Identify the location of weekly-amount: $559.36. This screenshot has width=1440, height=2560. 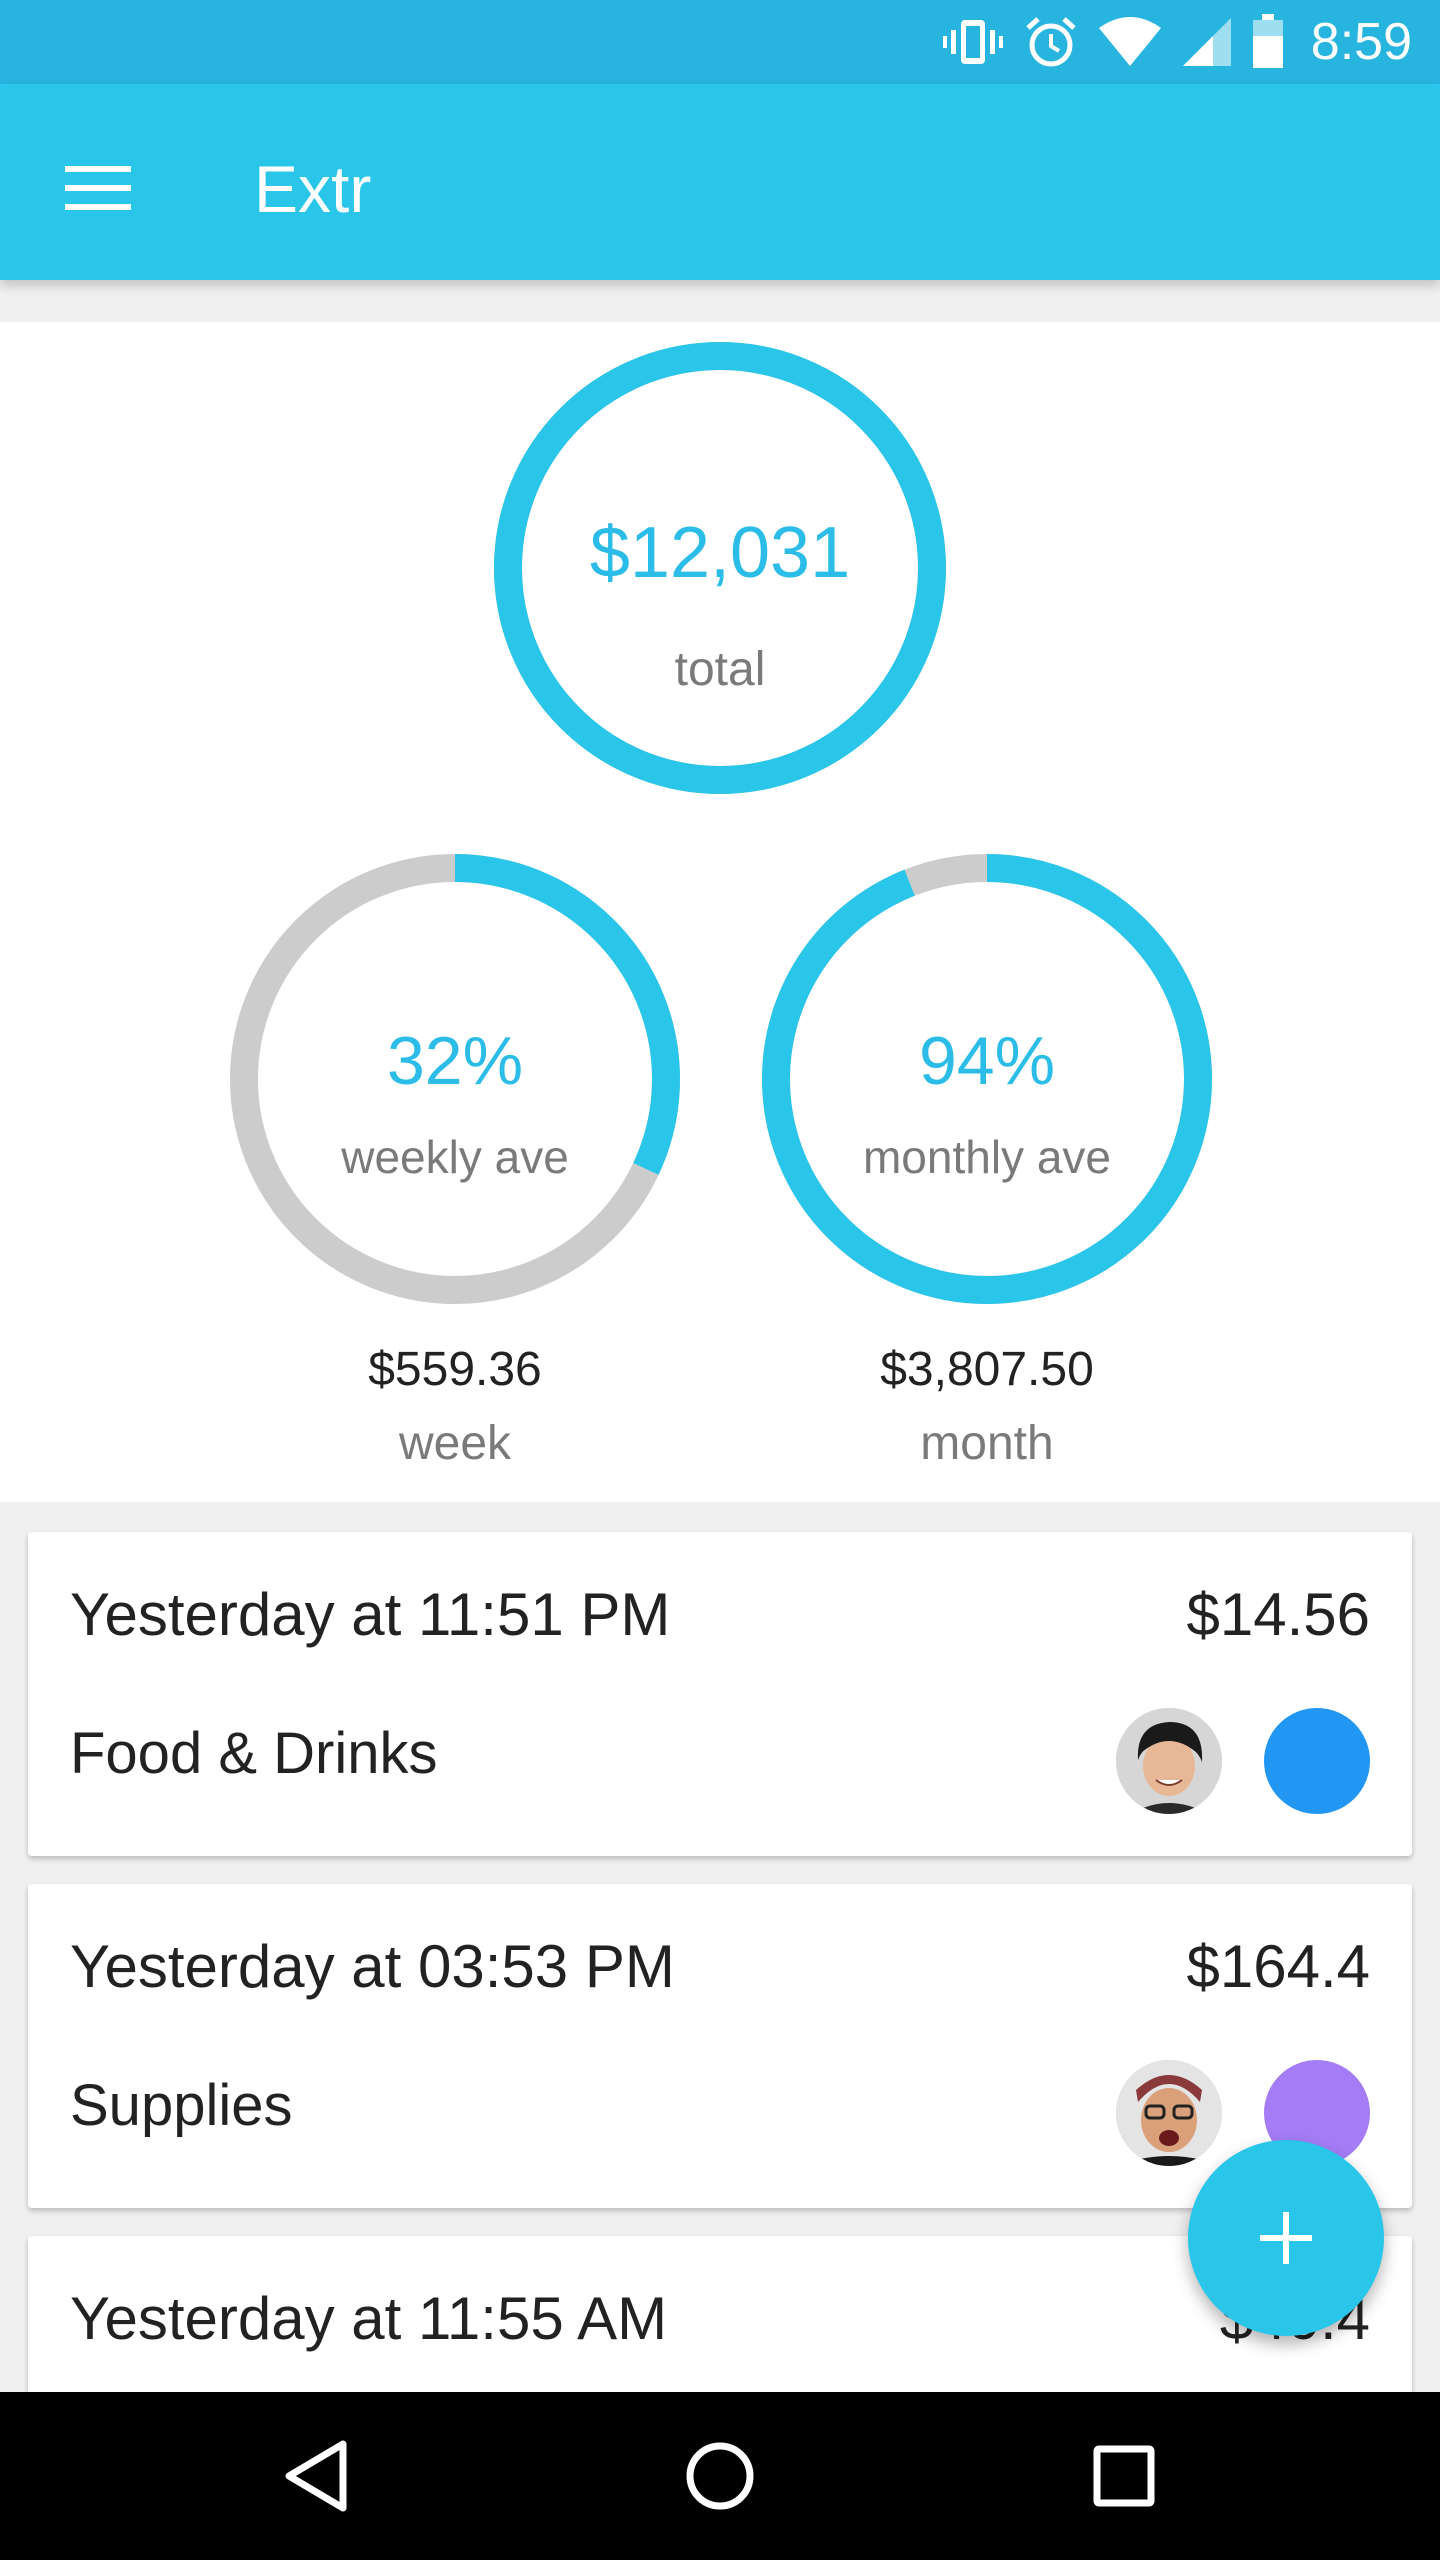
(455, 1369).